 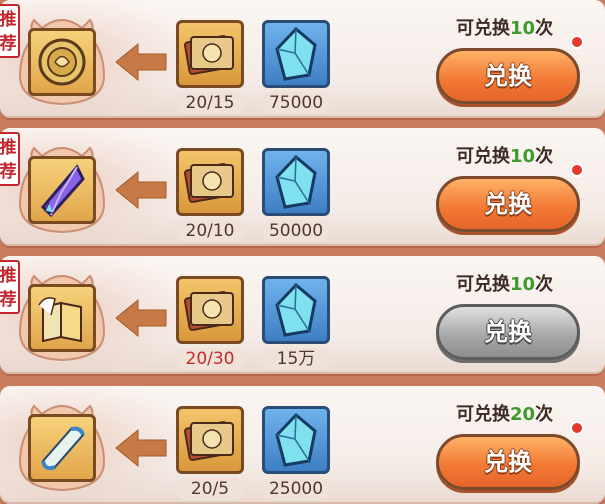 What do you see at coordinates (523, 414) in the screenshot?
I see `limit-num: 20` at bounding box center [523, 414].